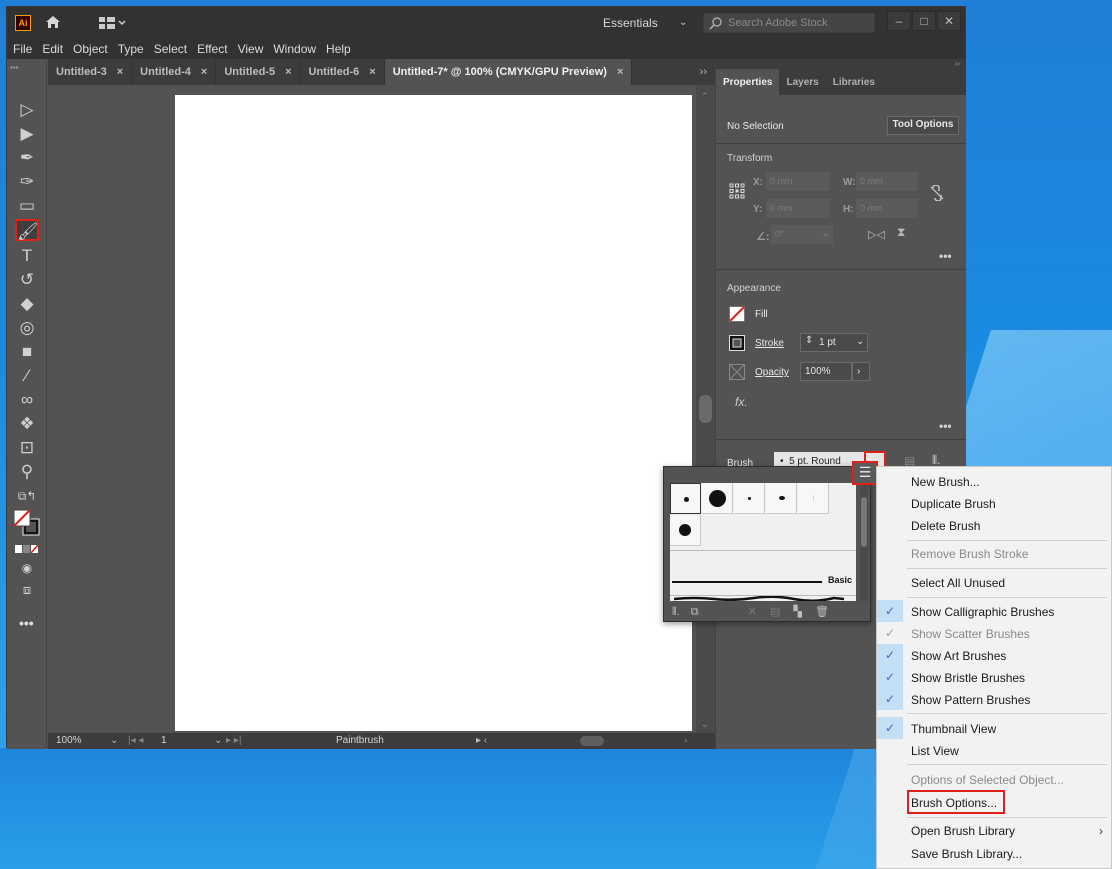 The image size is (1112, 869). Describe the element at coordinates (775, 612) in the screenshot. I see `options-icon: ▤` at that location.